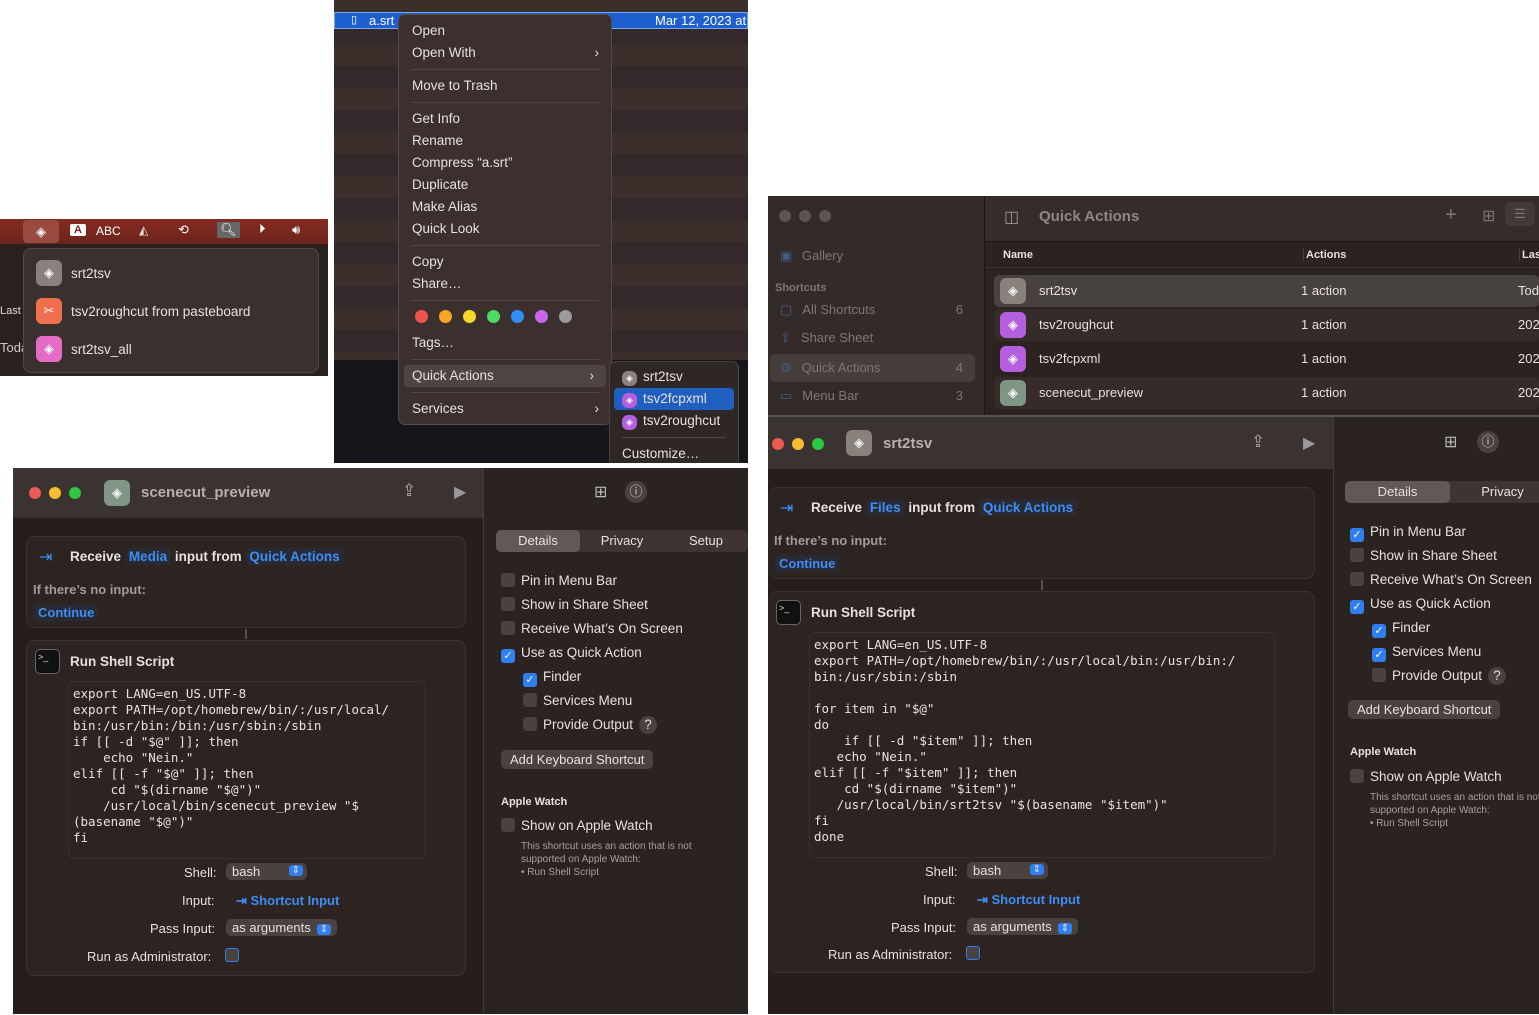 Image resolution: width=1539 pixels, height=1015 pixels. What do you see at coordinates (1424, 709) in the screenshot?
I see `add-keyboard-shortcut-button: Add Keyboard Shortcut` at bounding box center [1424, 709].